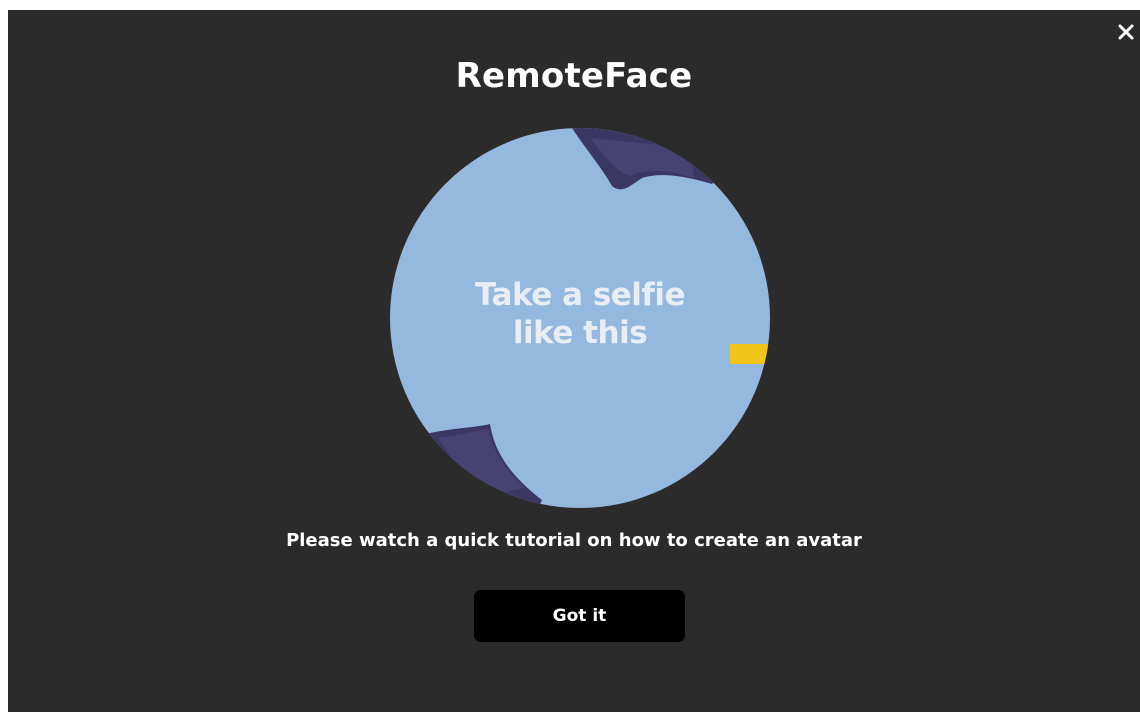 The height and width of the screenshot is (712, 1140). I want to click on app-title: RemoteFace, so click(574, 76).